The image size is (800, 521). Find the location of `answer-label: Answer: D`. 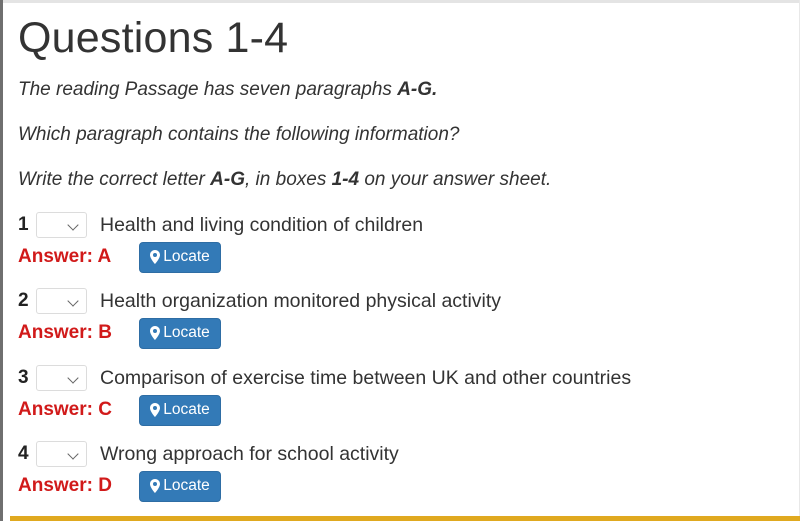

answer-label: Answer: D is located at coordinates (65, 485).